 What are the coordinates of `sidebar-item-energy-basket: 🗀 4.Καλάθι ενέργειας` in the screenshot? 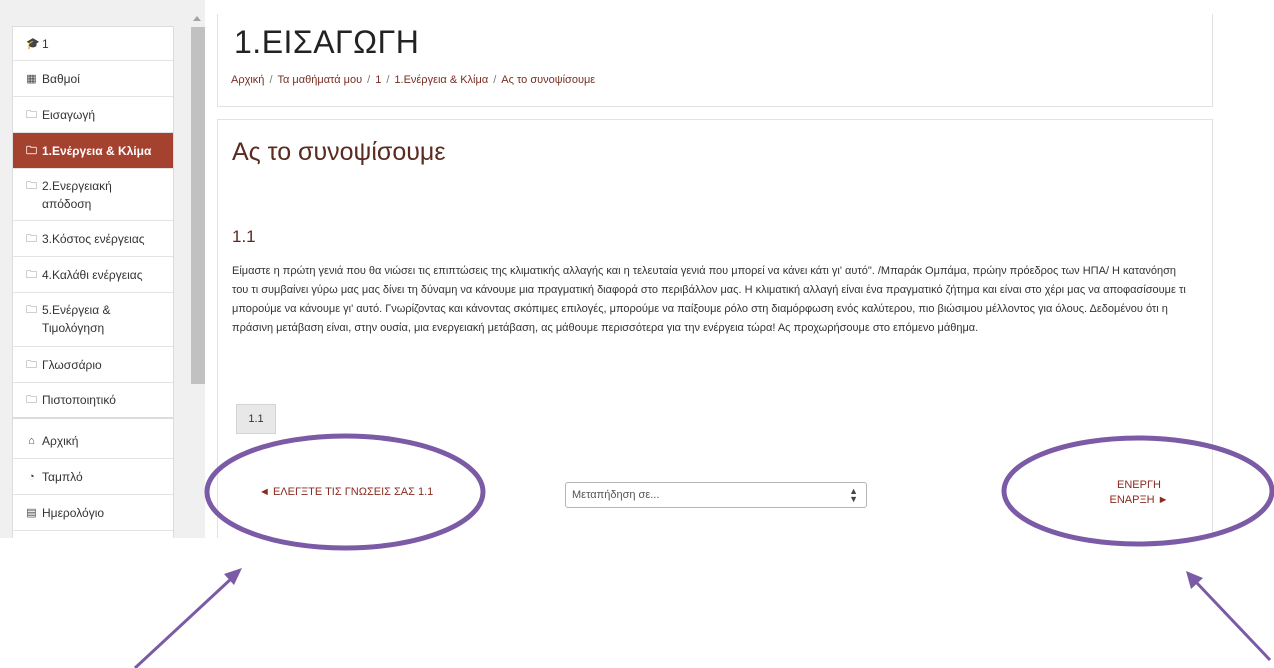 It's located at (93, 275).